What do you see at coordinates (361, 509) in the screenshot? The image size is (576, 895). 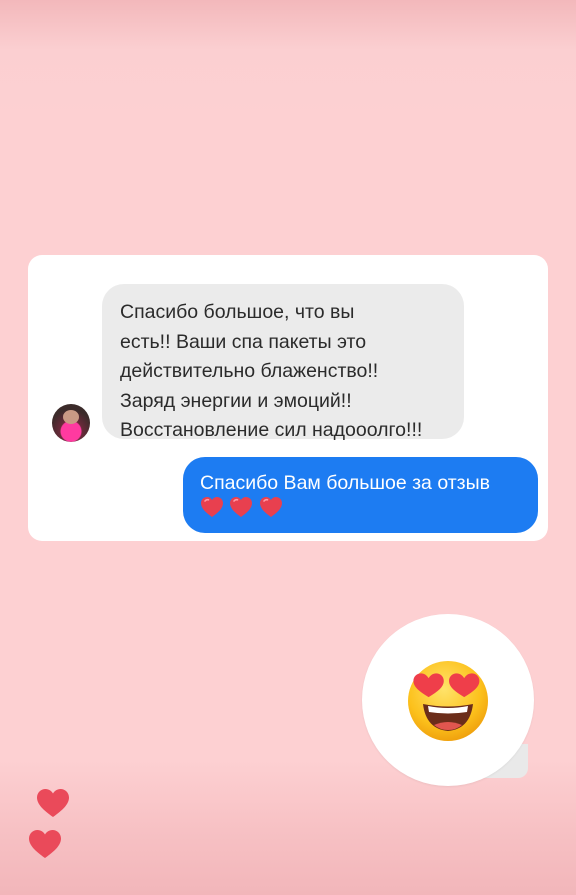 I see `outgoing-message-hearts` at bounding box center [361, 509].